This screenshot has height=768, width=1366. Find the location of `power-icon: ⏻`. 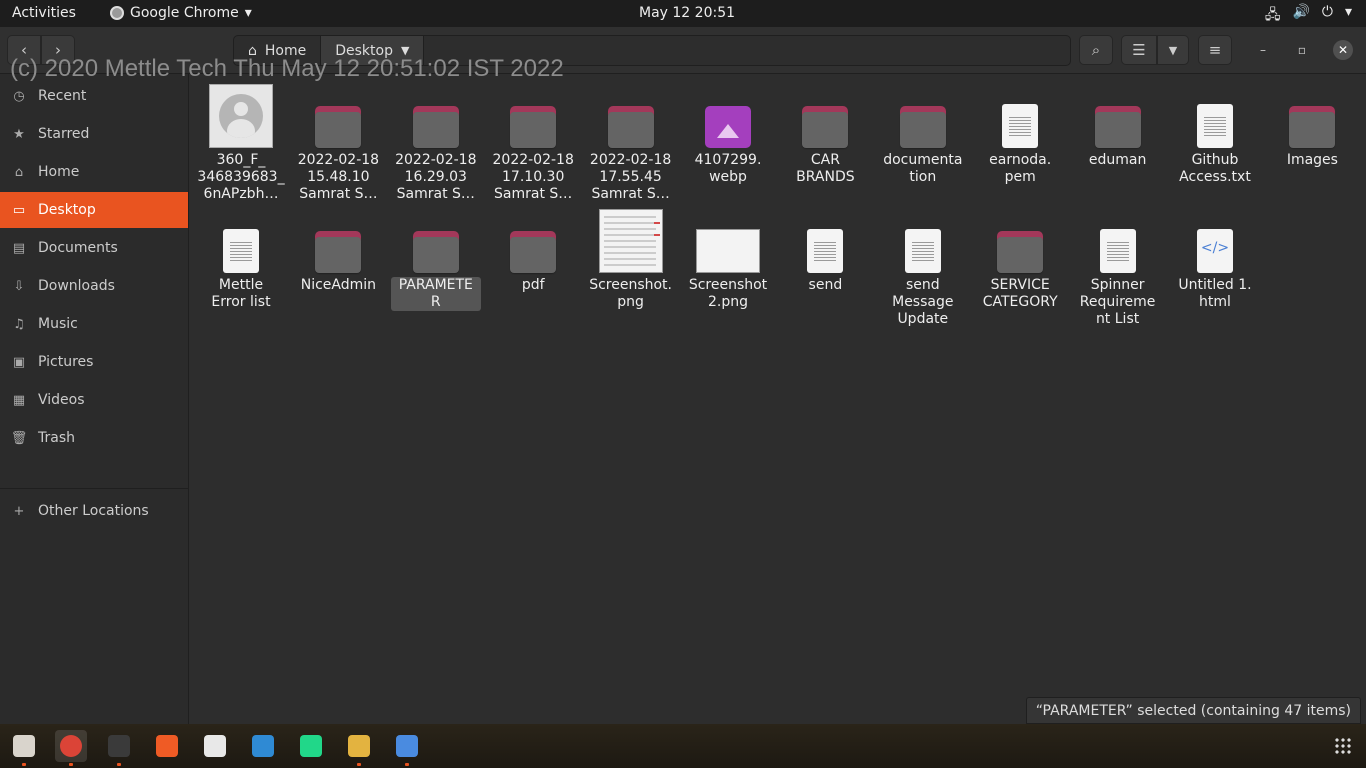

power-icon: ⏻ is located at coordinates (1327, 12).